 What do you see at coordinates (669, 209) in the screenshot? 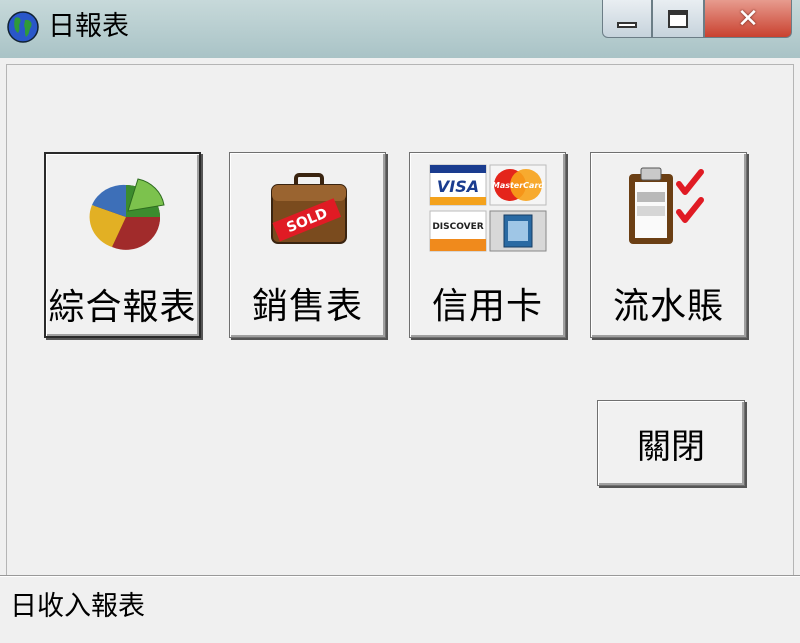
I see `clipboard-checklist-icon` at bounding box center [669, 209].